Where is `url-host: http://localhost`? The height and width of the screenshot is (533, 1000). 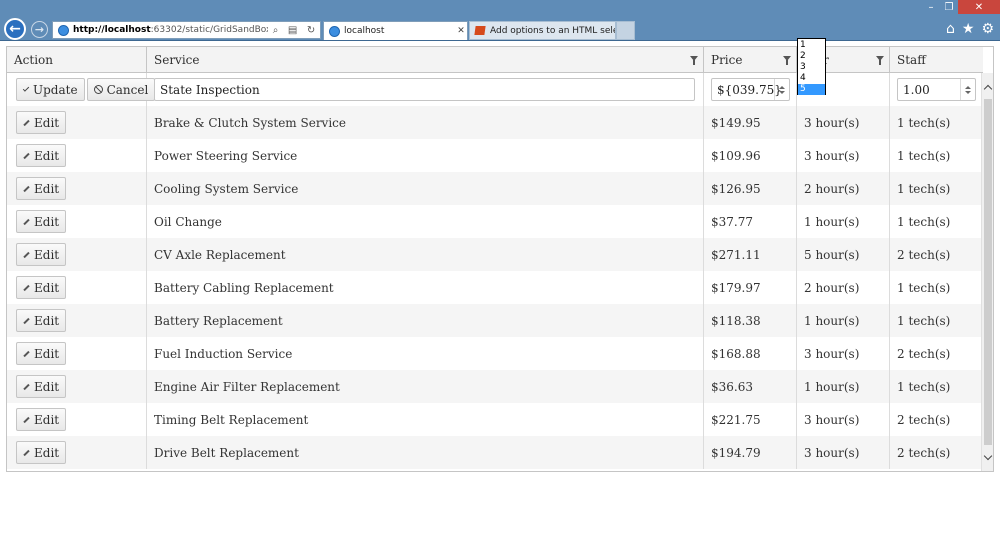 url-host: http://localhost is located at coordinates (112, 30).